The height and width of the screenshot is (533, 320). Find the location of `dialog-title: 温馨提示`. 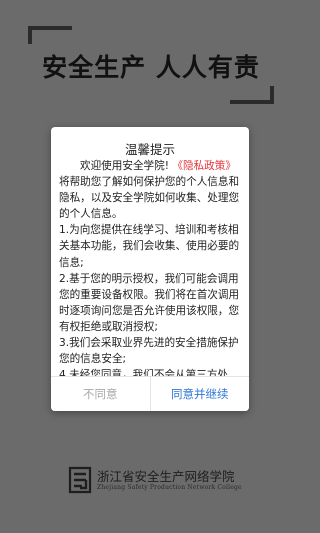

dialog-title: 温馨提示 is located at coordinates (149, 149).